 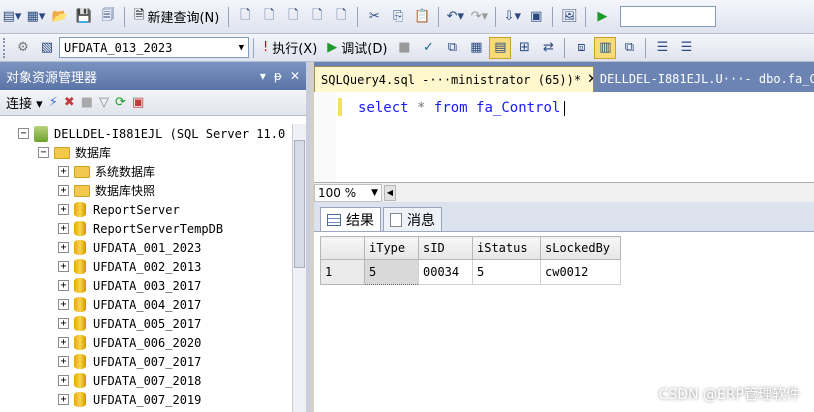 What do you see at coordinates (295, 76) in the screenshot?
I see `close-icon: ✕` at bounding box center [295, 76].